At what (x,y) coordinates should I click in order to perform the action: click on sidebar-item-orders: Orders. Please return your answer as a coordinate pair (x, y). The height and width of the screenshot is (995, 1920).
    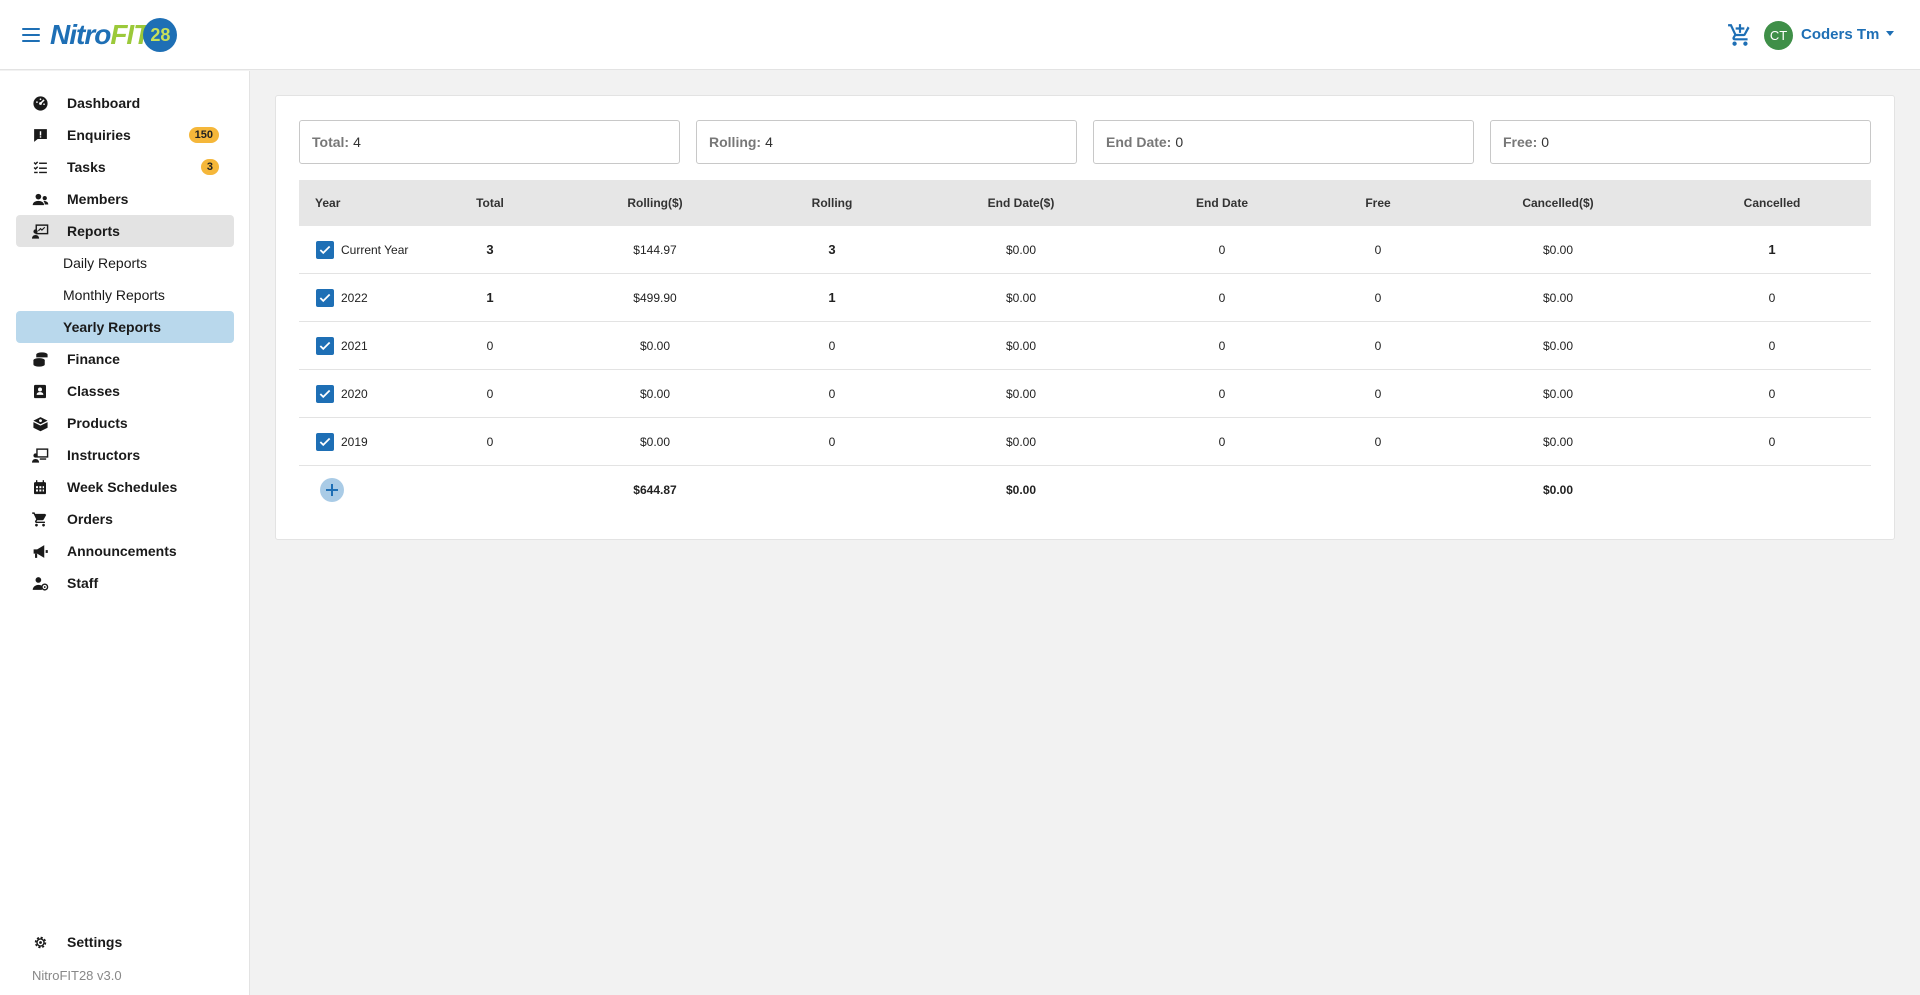
    Looking at the image, I should click on (125, 519).